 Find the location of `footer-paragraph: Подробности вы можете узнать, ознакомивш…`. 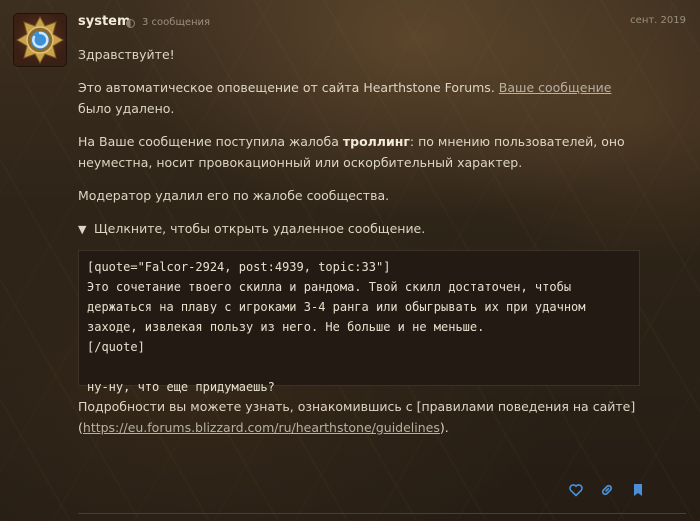

footer-paragraph: Подробности вы можете узнать, ознакомивш… is located at coordinates (359, 417).